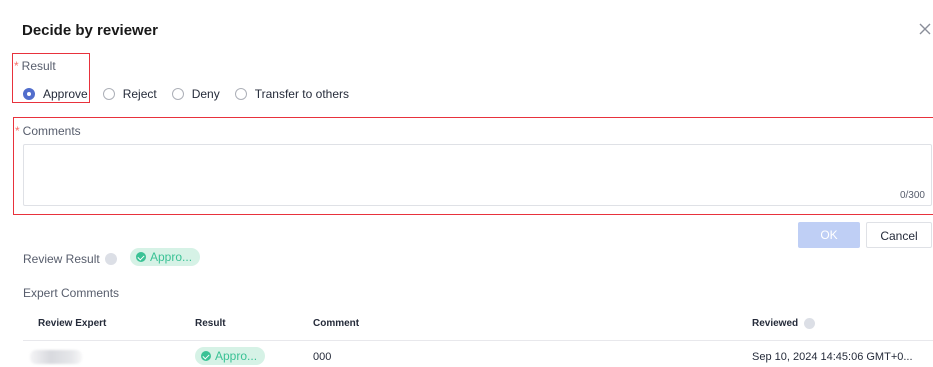 This screenshot has height=367, width=933. What do you see at coordinates (210, 323) in the screenshot?
I see `column-header-result: Result` at bounding box center [210, 323].